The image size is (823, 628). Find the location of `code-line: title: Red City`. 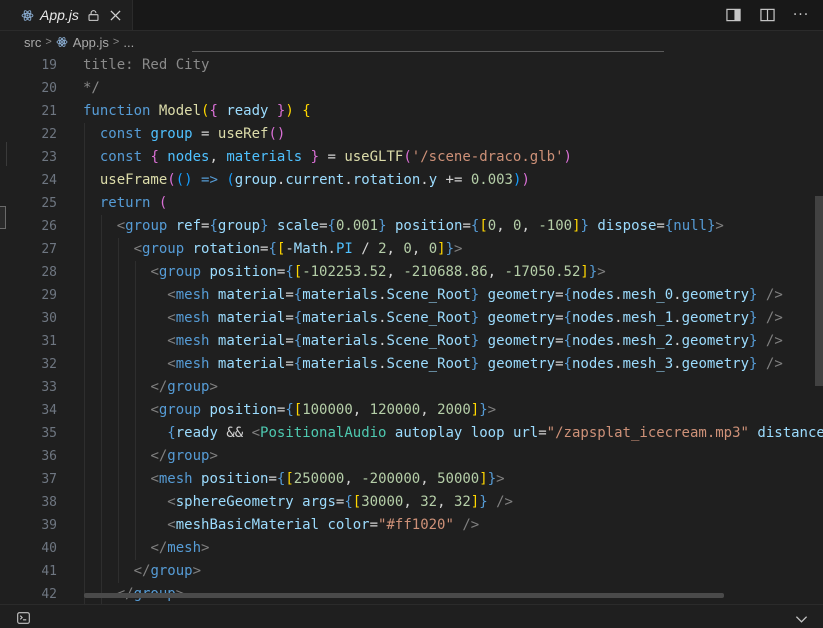

code-line: title: Red City is located at coordinates (453, 65).